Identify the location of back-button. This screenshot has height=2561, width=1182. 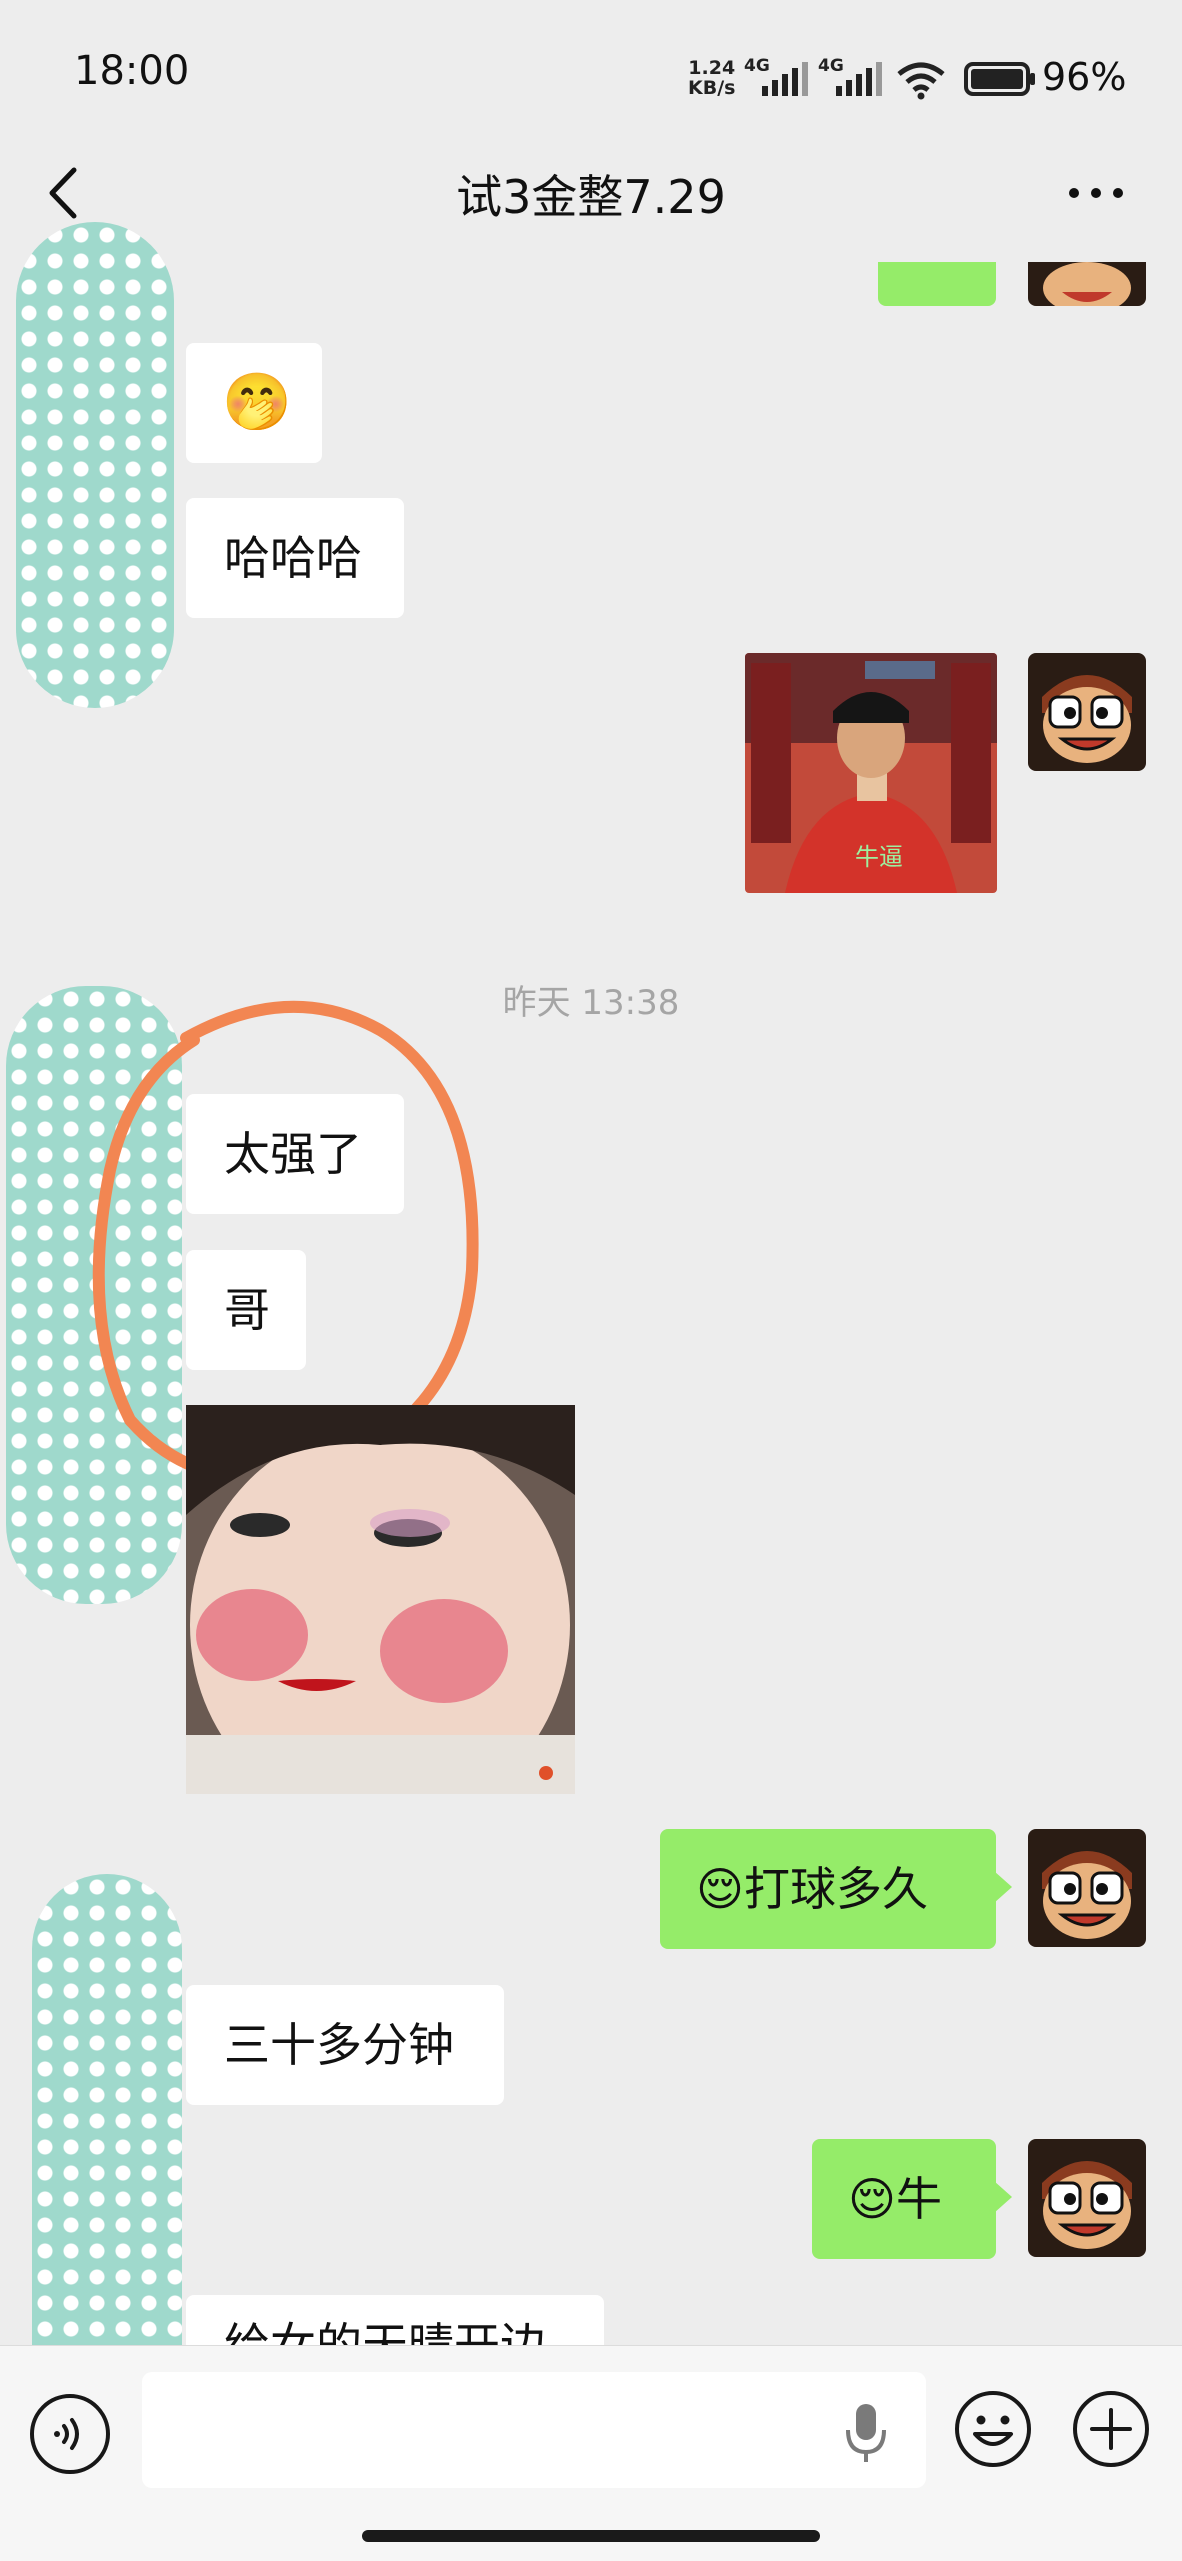
(64, 193).